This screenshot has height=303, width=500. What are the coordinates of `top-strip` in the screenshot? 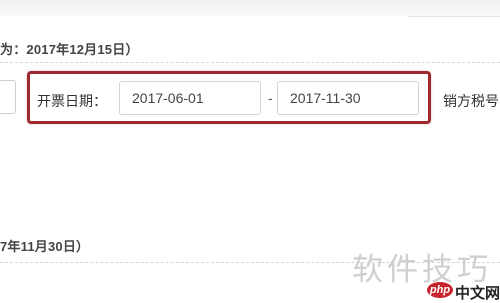 It's located at (250, 8).